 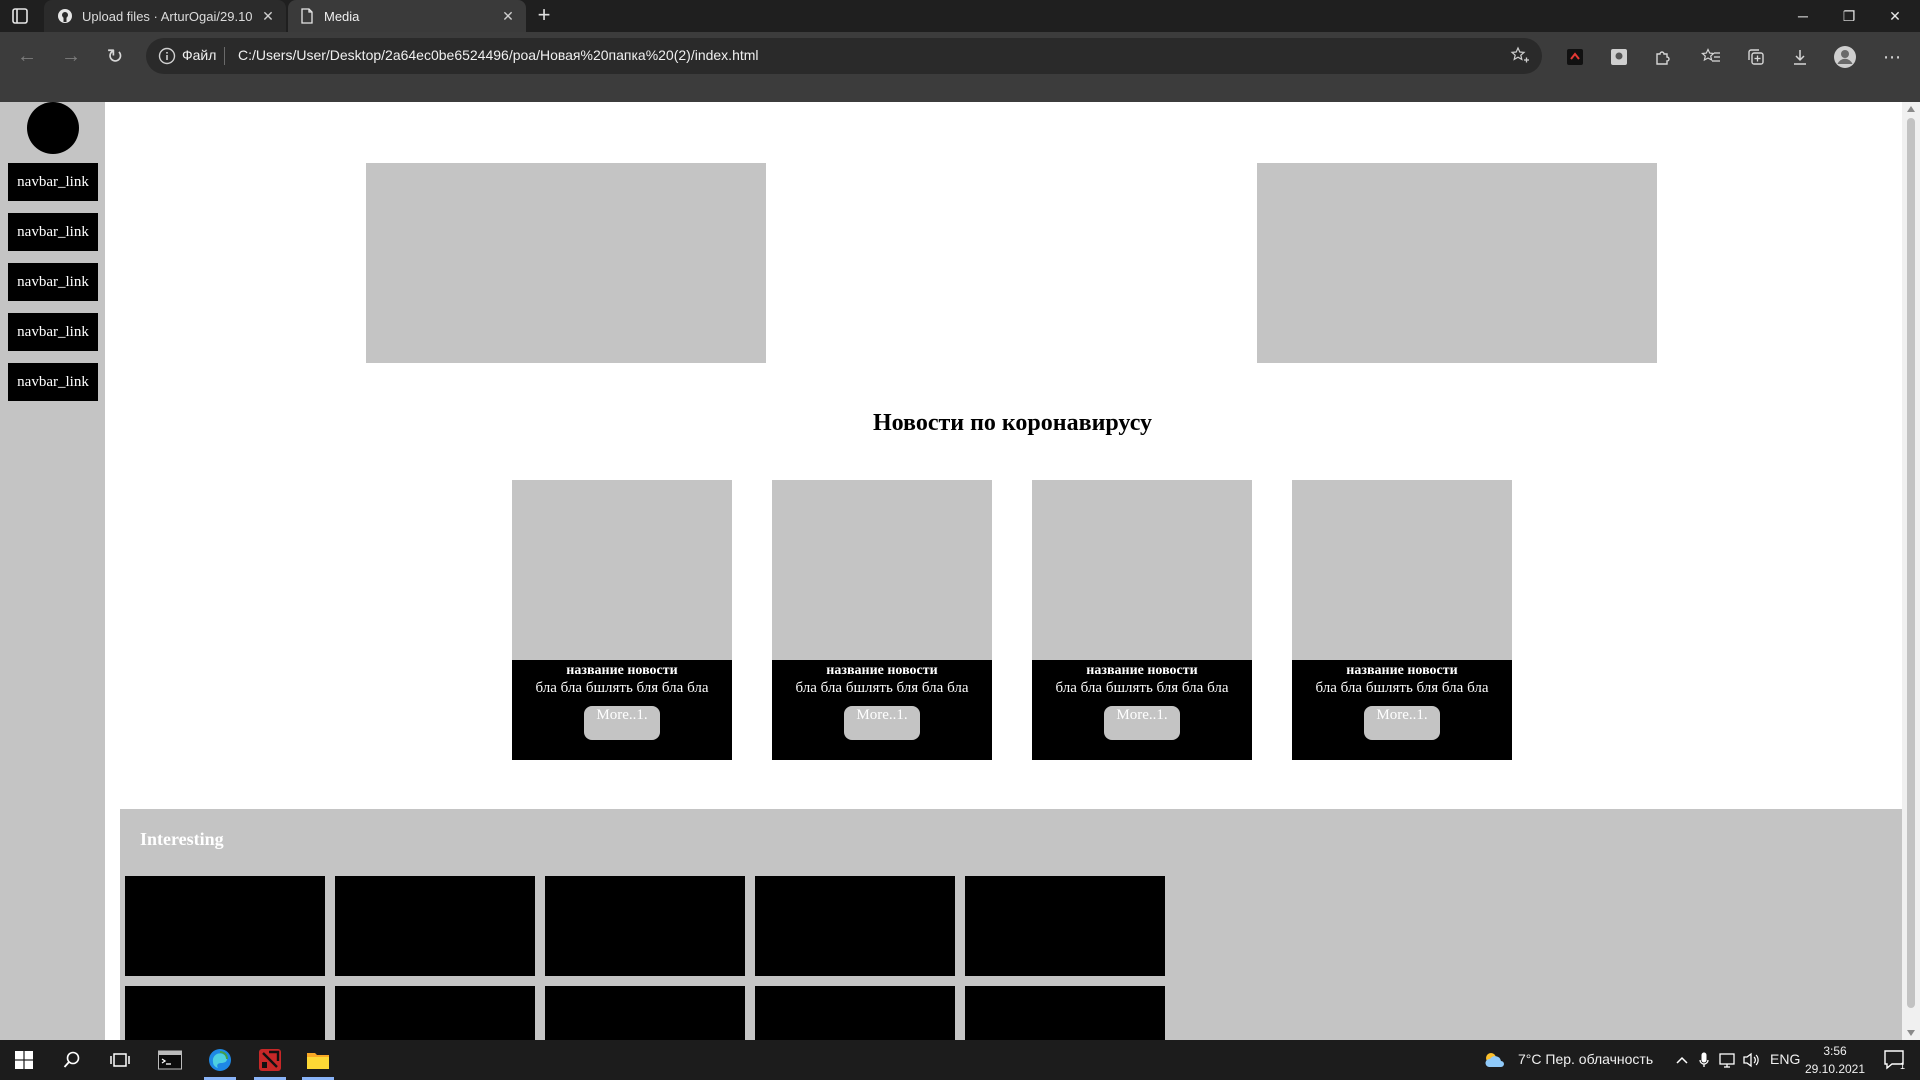 I want to click on file-scheme-label: Файл, so click(x=199, y=55).